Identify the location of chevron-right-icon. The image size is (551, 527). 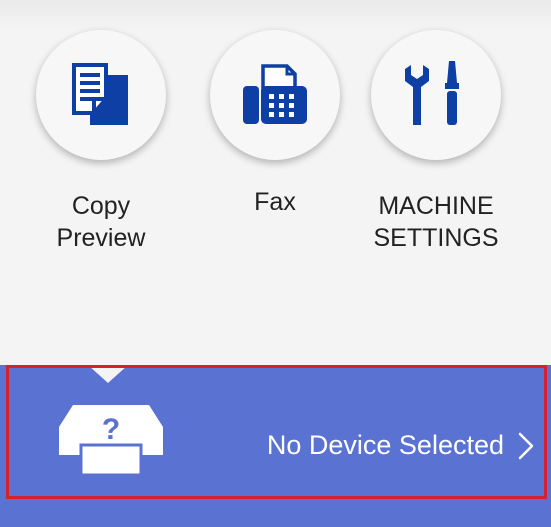
(526, 446).